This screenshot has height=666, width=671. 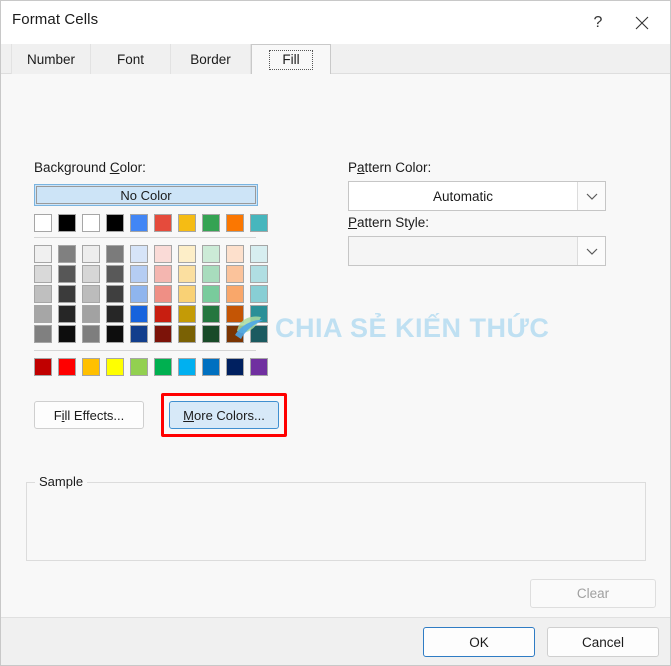 I want to click on tab-font: Font, so click(x=131, y=59).